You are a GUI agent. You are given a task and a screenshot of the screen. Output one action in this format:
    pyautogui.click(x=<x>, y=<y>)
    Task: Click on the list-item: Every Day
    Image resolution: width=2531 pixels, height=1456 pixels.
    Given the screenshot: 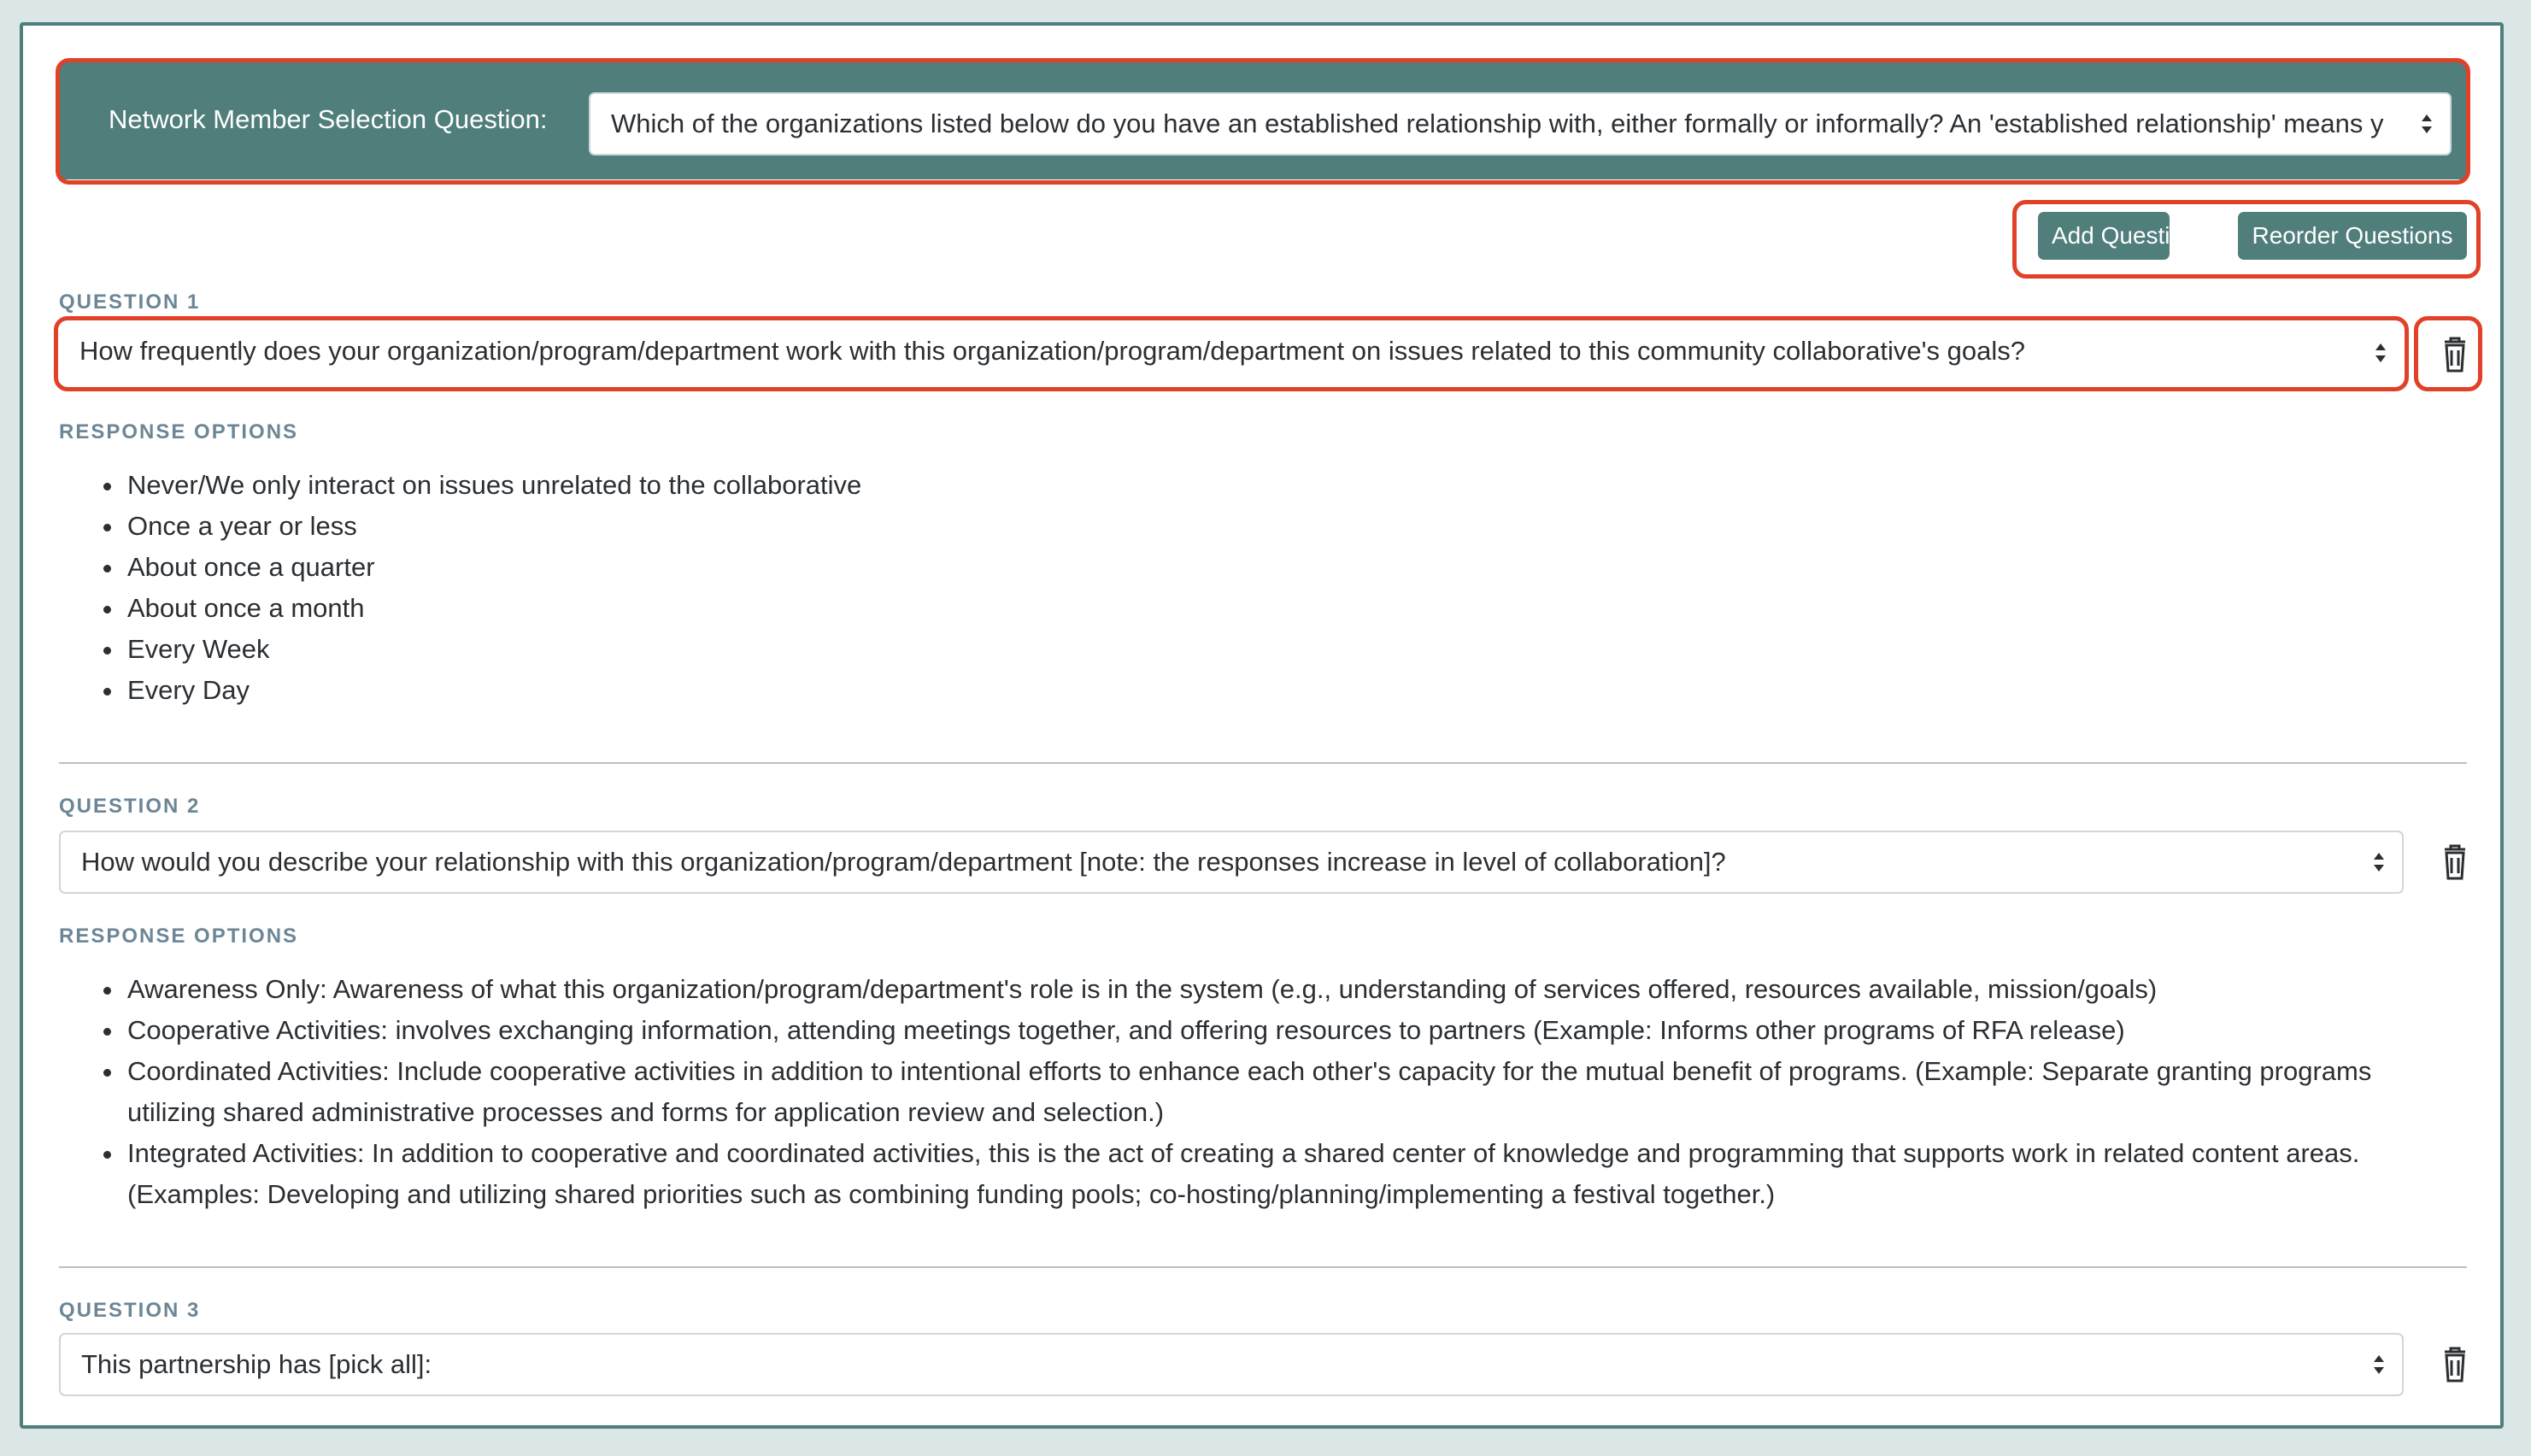 What is the action you would take?
    pyautogui.click(x=1264, y=691)
    